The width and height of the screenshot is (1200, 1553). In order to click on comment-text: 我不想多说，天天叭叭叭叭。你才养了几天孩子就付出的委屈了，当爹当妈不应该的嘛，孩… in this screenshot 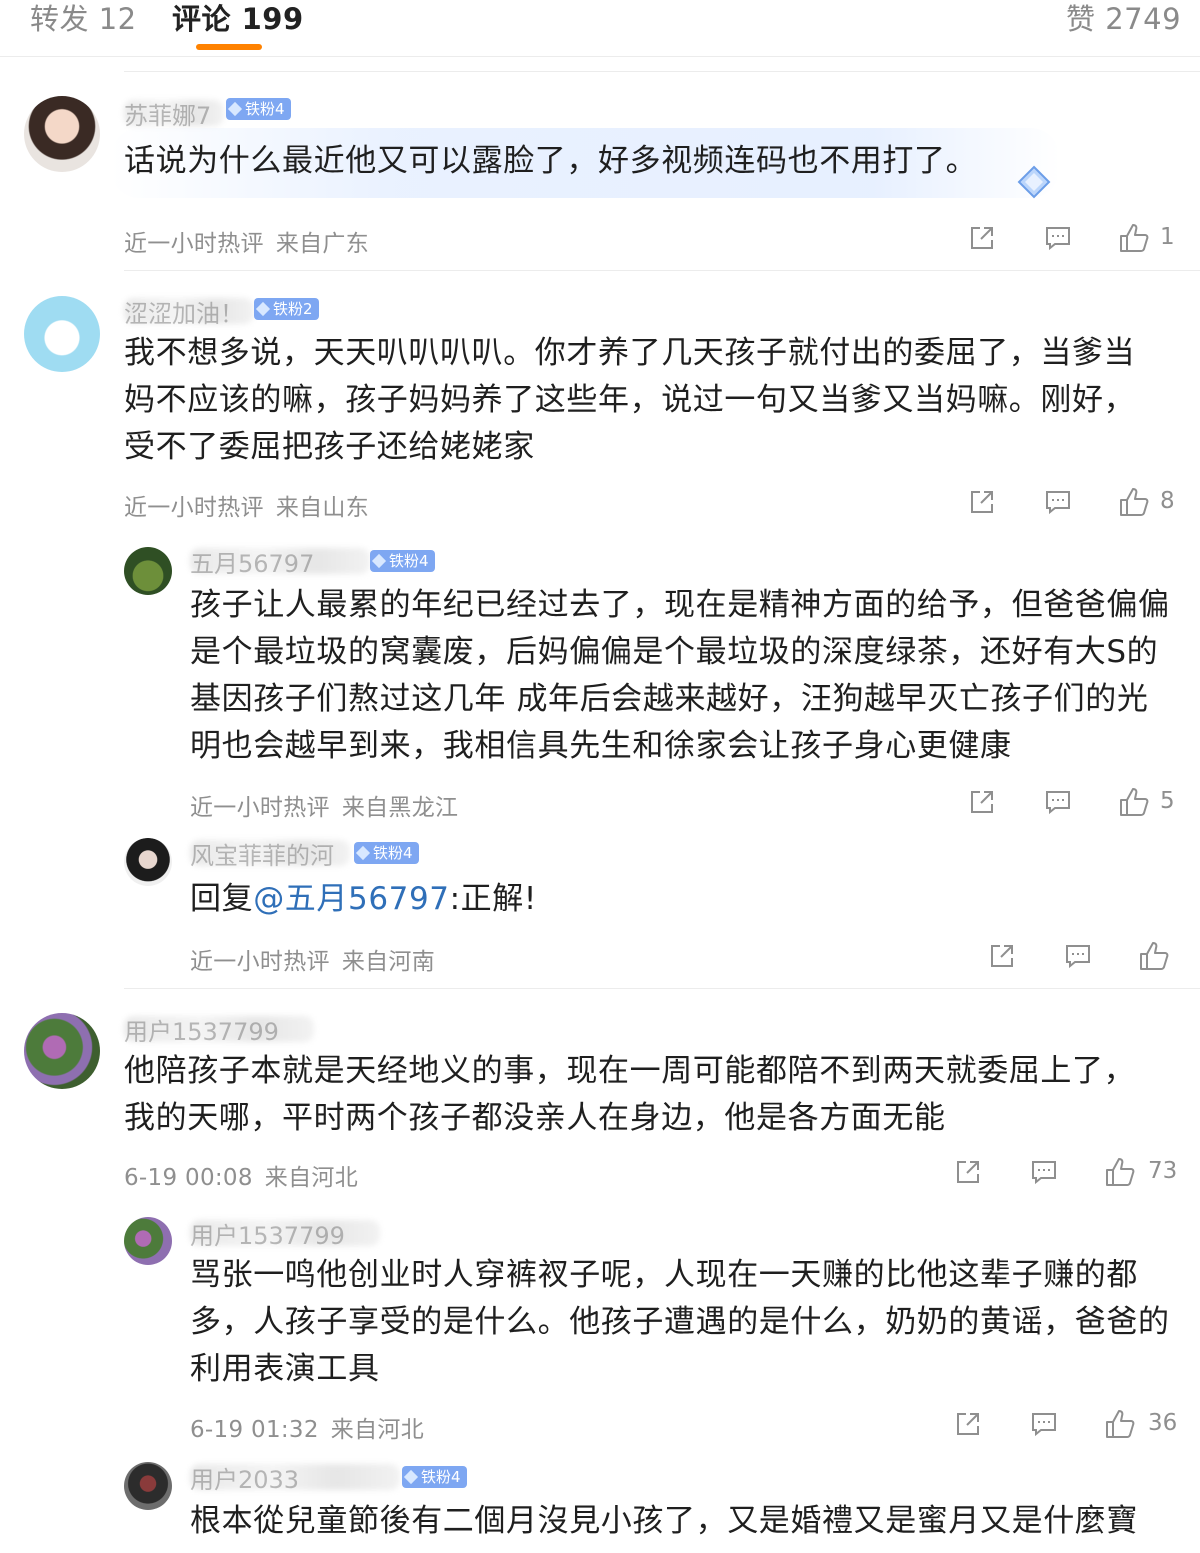, I will do `click(630, 400)`.